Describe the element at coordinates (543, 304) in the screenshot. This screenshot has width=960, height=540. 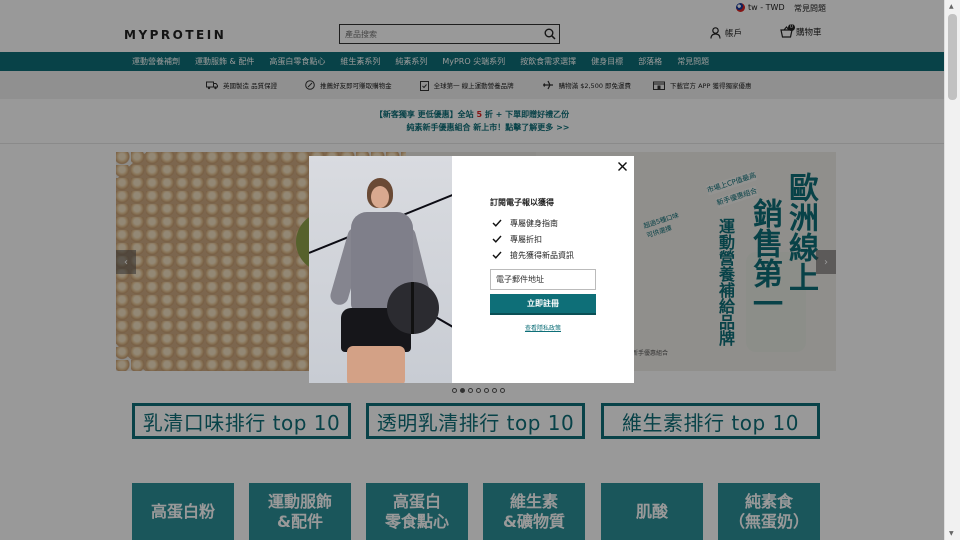
I see `signup-button: 立即註冊` at that location.